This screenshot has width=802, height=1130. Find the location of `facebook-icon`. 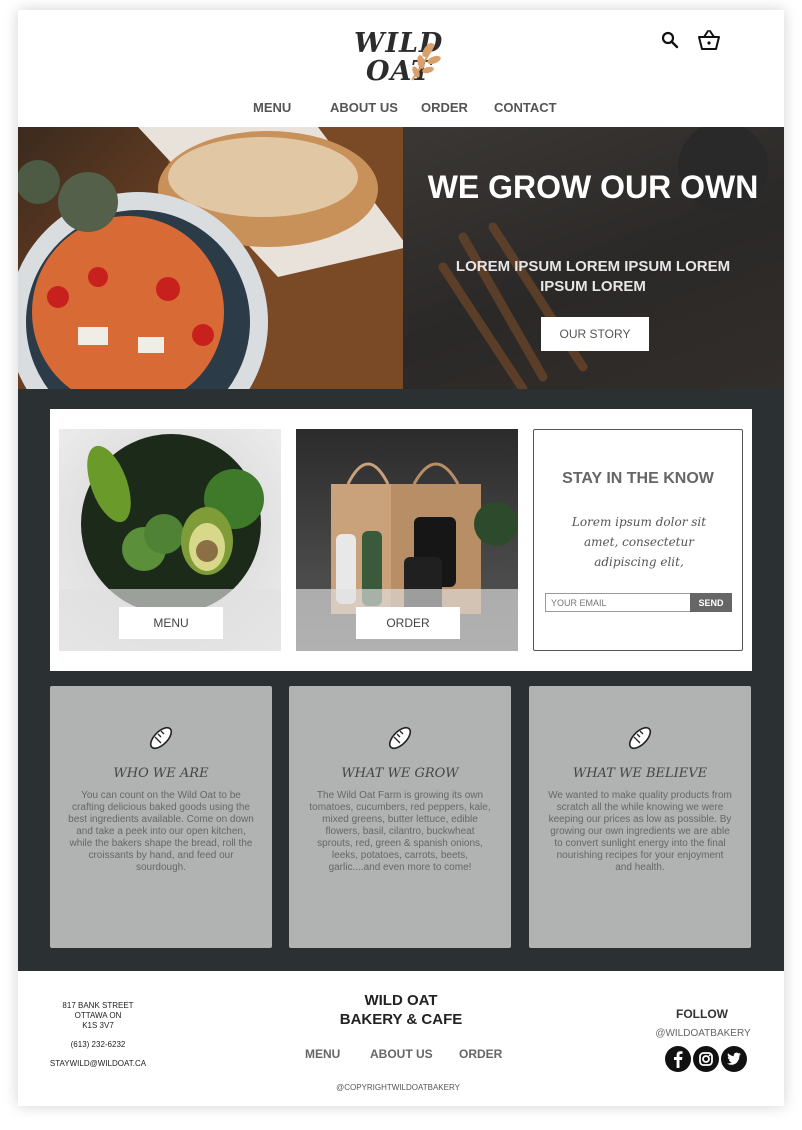

facebook-icon is located at coordinates (678, 1059).